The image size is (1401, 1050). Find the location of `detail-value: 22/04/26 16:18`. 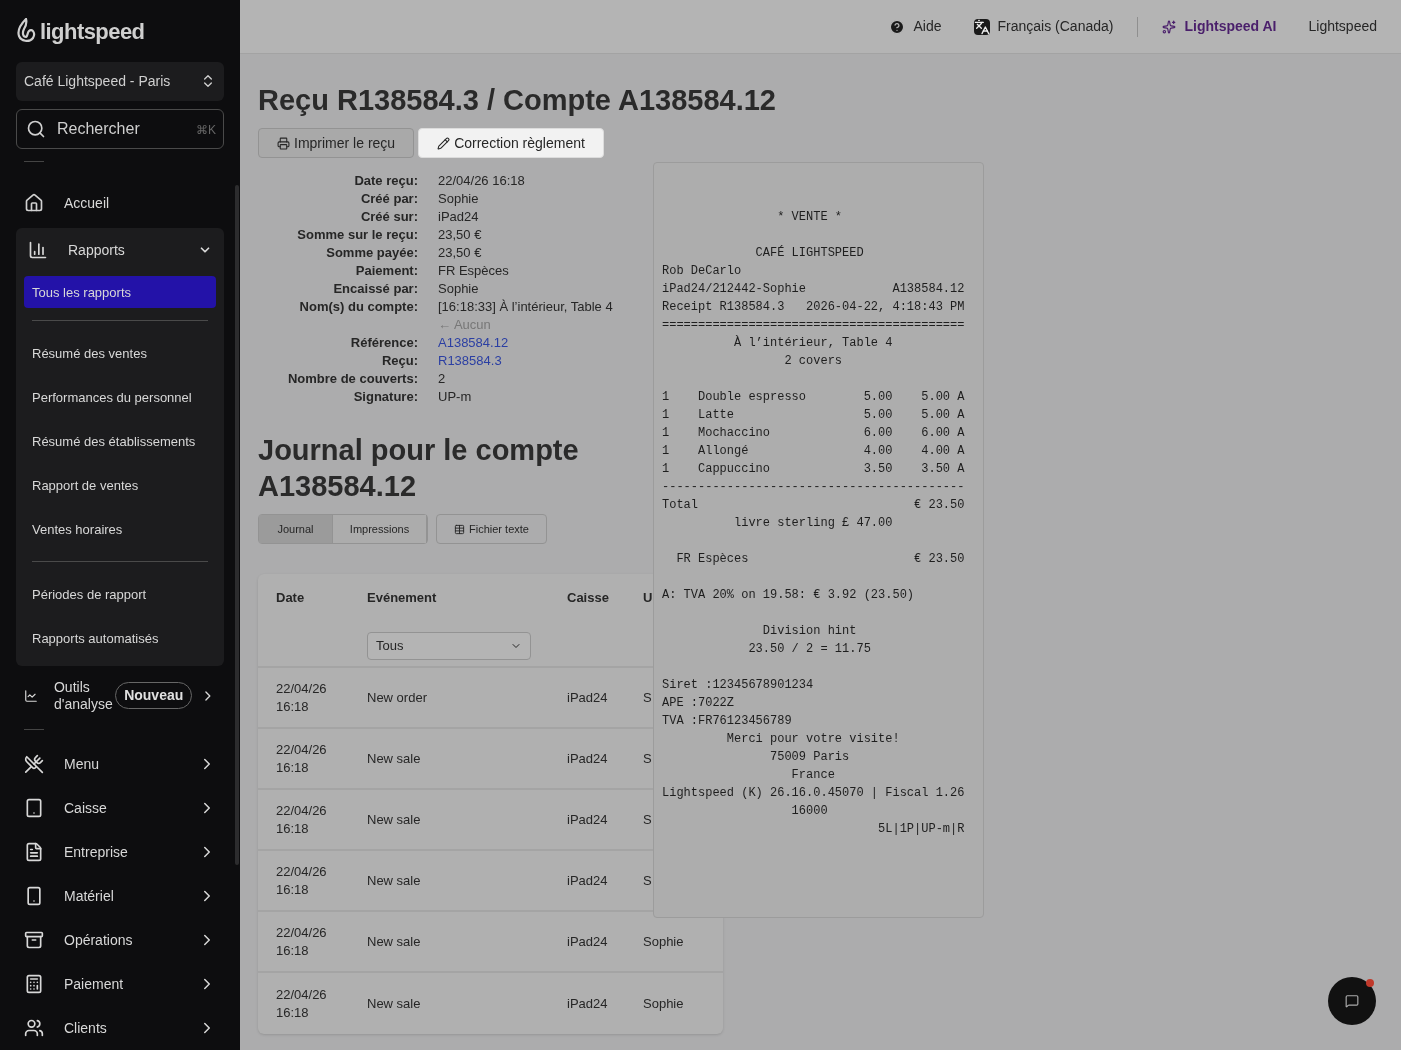

detail-value: 22/04/26 16:18 is located at coordinates (481, 181).